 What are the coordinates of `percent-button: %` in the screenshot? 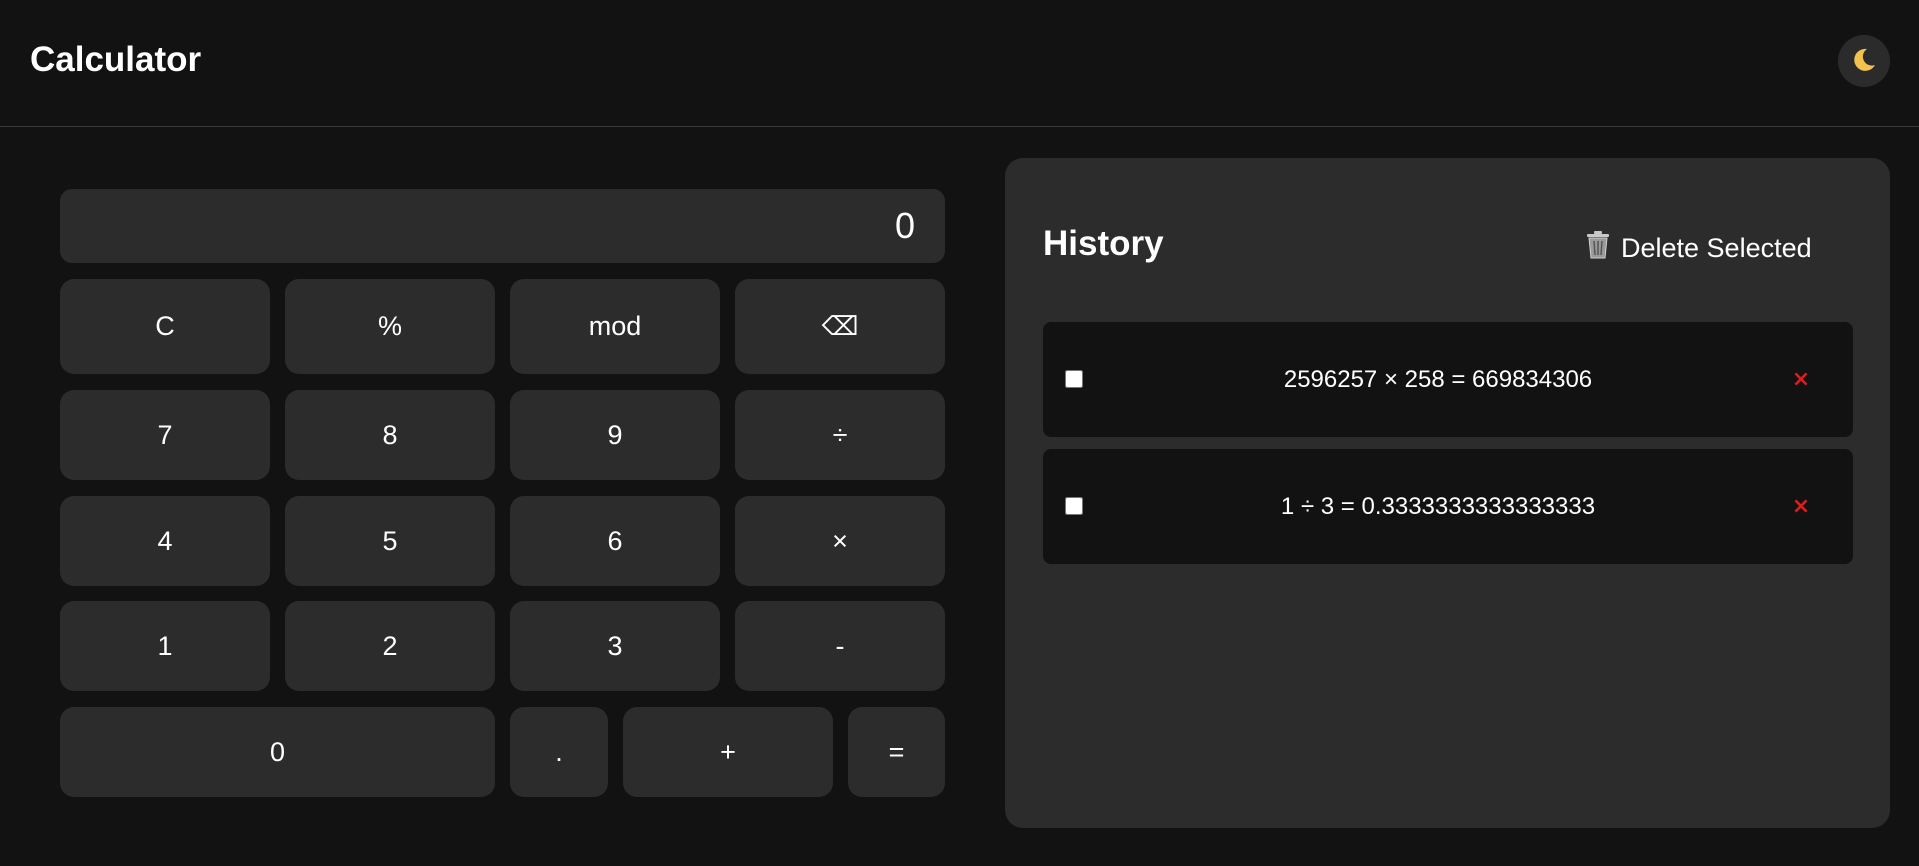 It's located at (390, 326).